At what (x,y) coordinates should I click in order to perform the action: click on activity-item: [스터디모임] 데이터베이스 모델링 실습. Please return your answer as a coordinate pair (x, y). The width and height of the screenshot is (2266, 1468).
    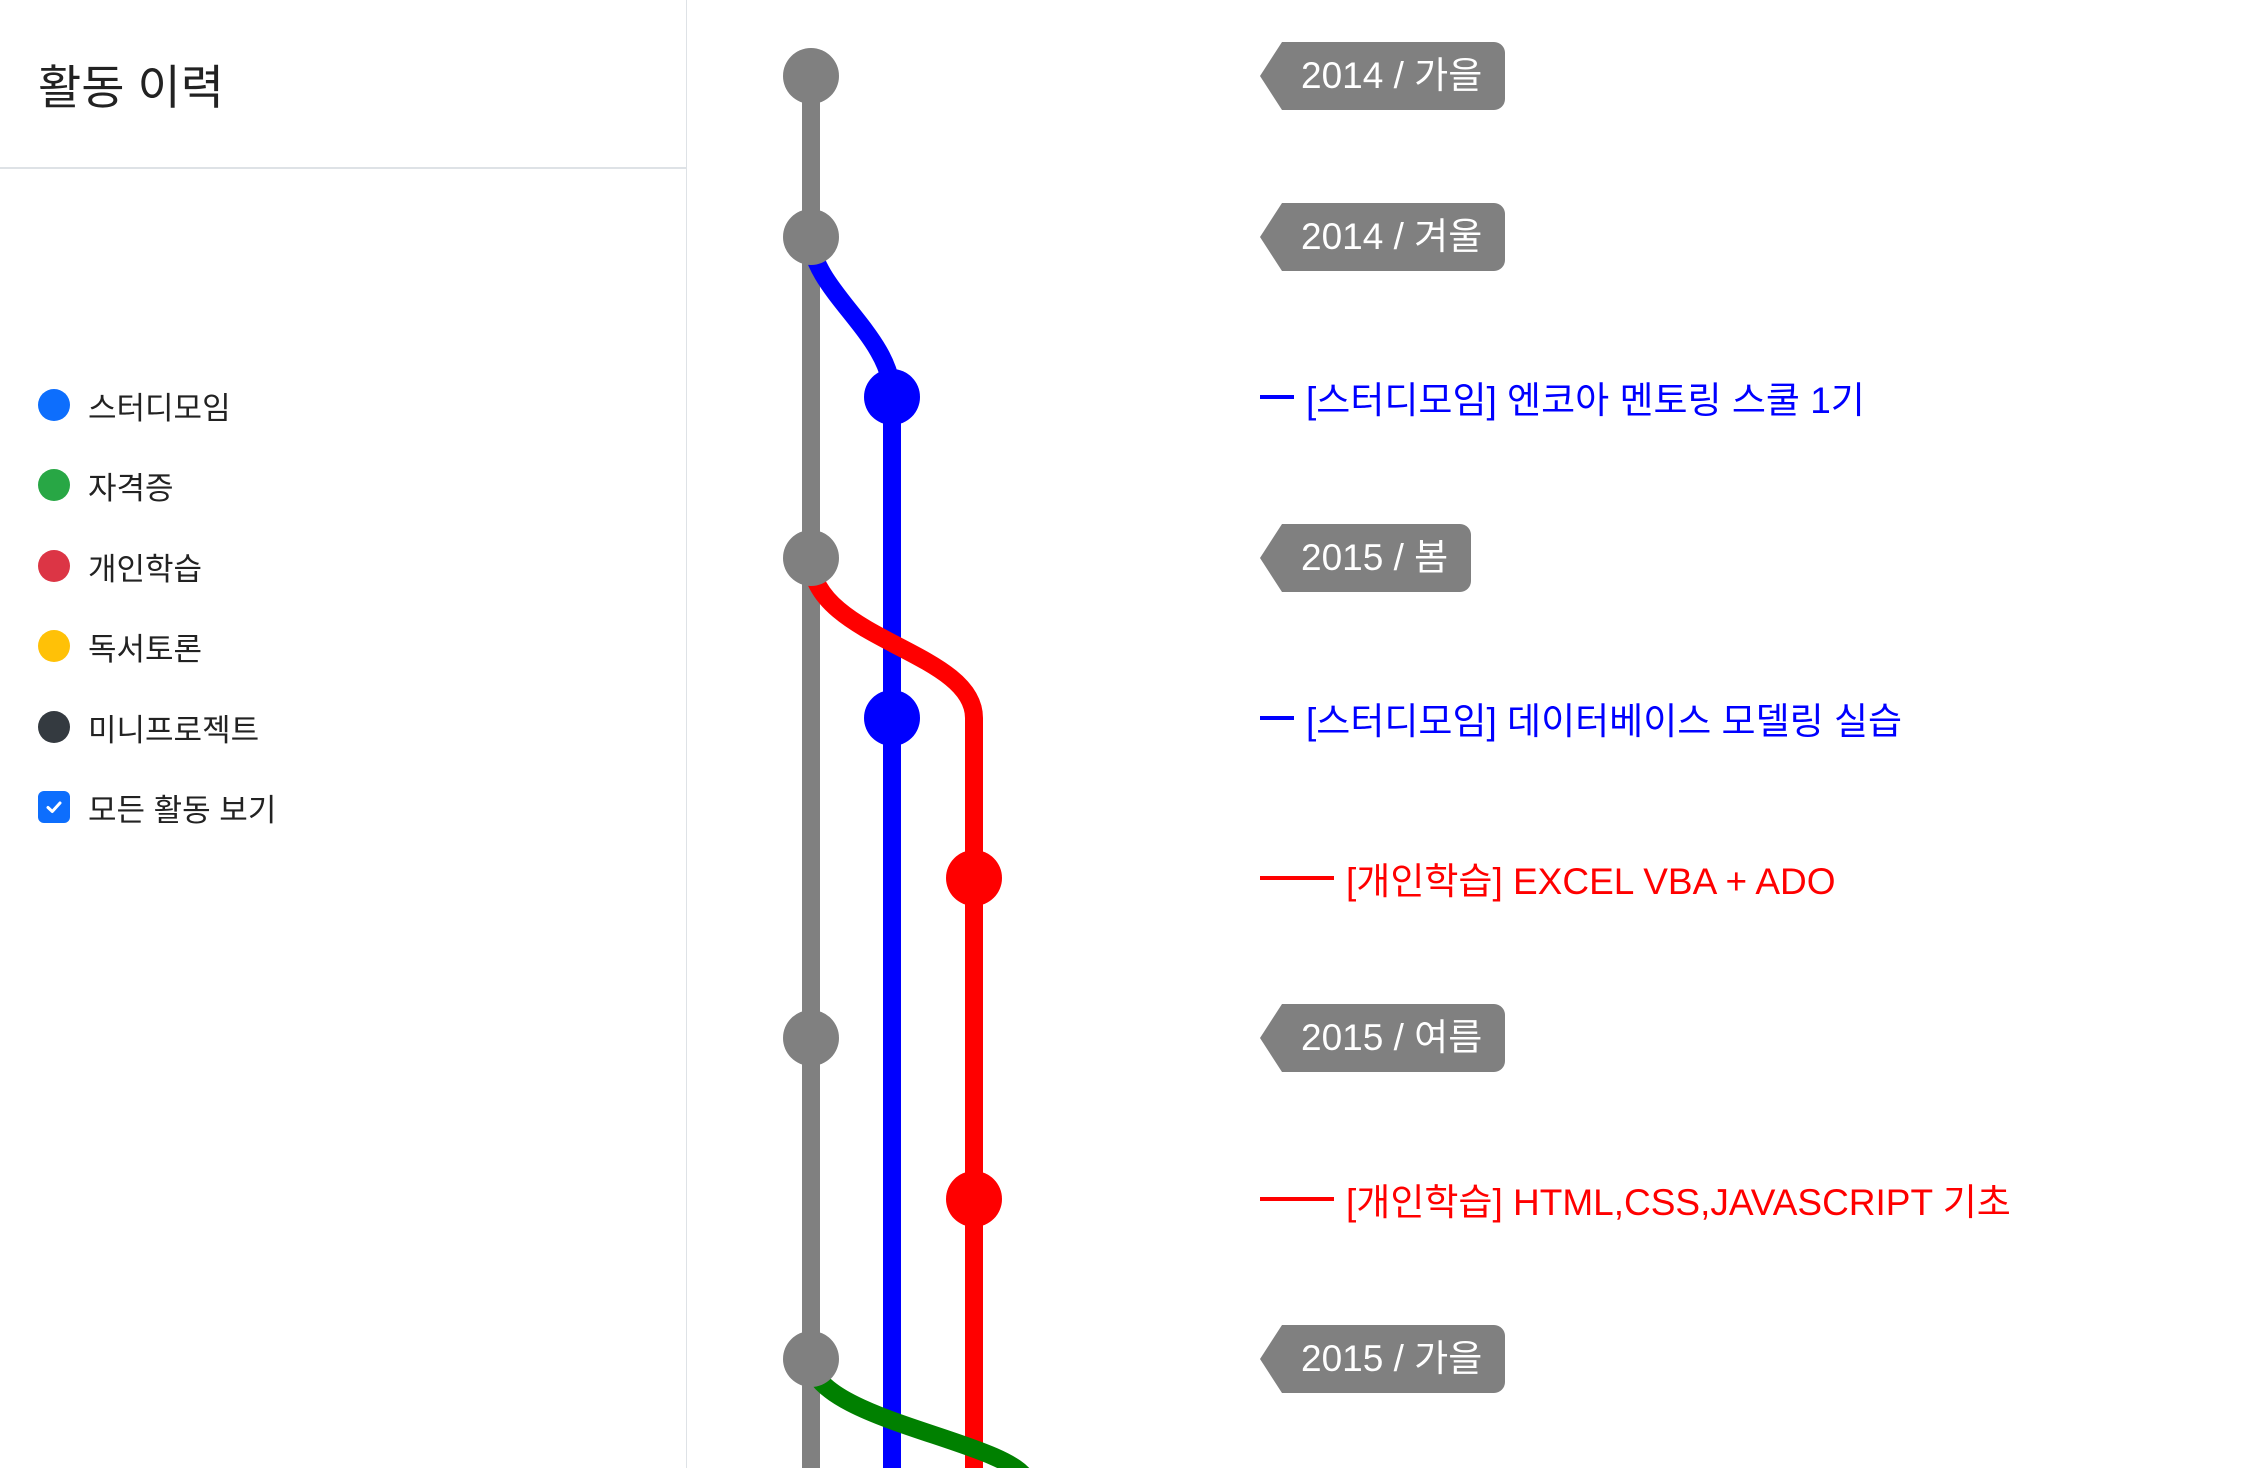
    Looking at the image, I should click on (1581, 718).